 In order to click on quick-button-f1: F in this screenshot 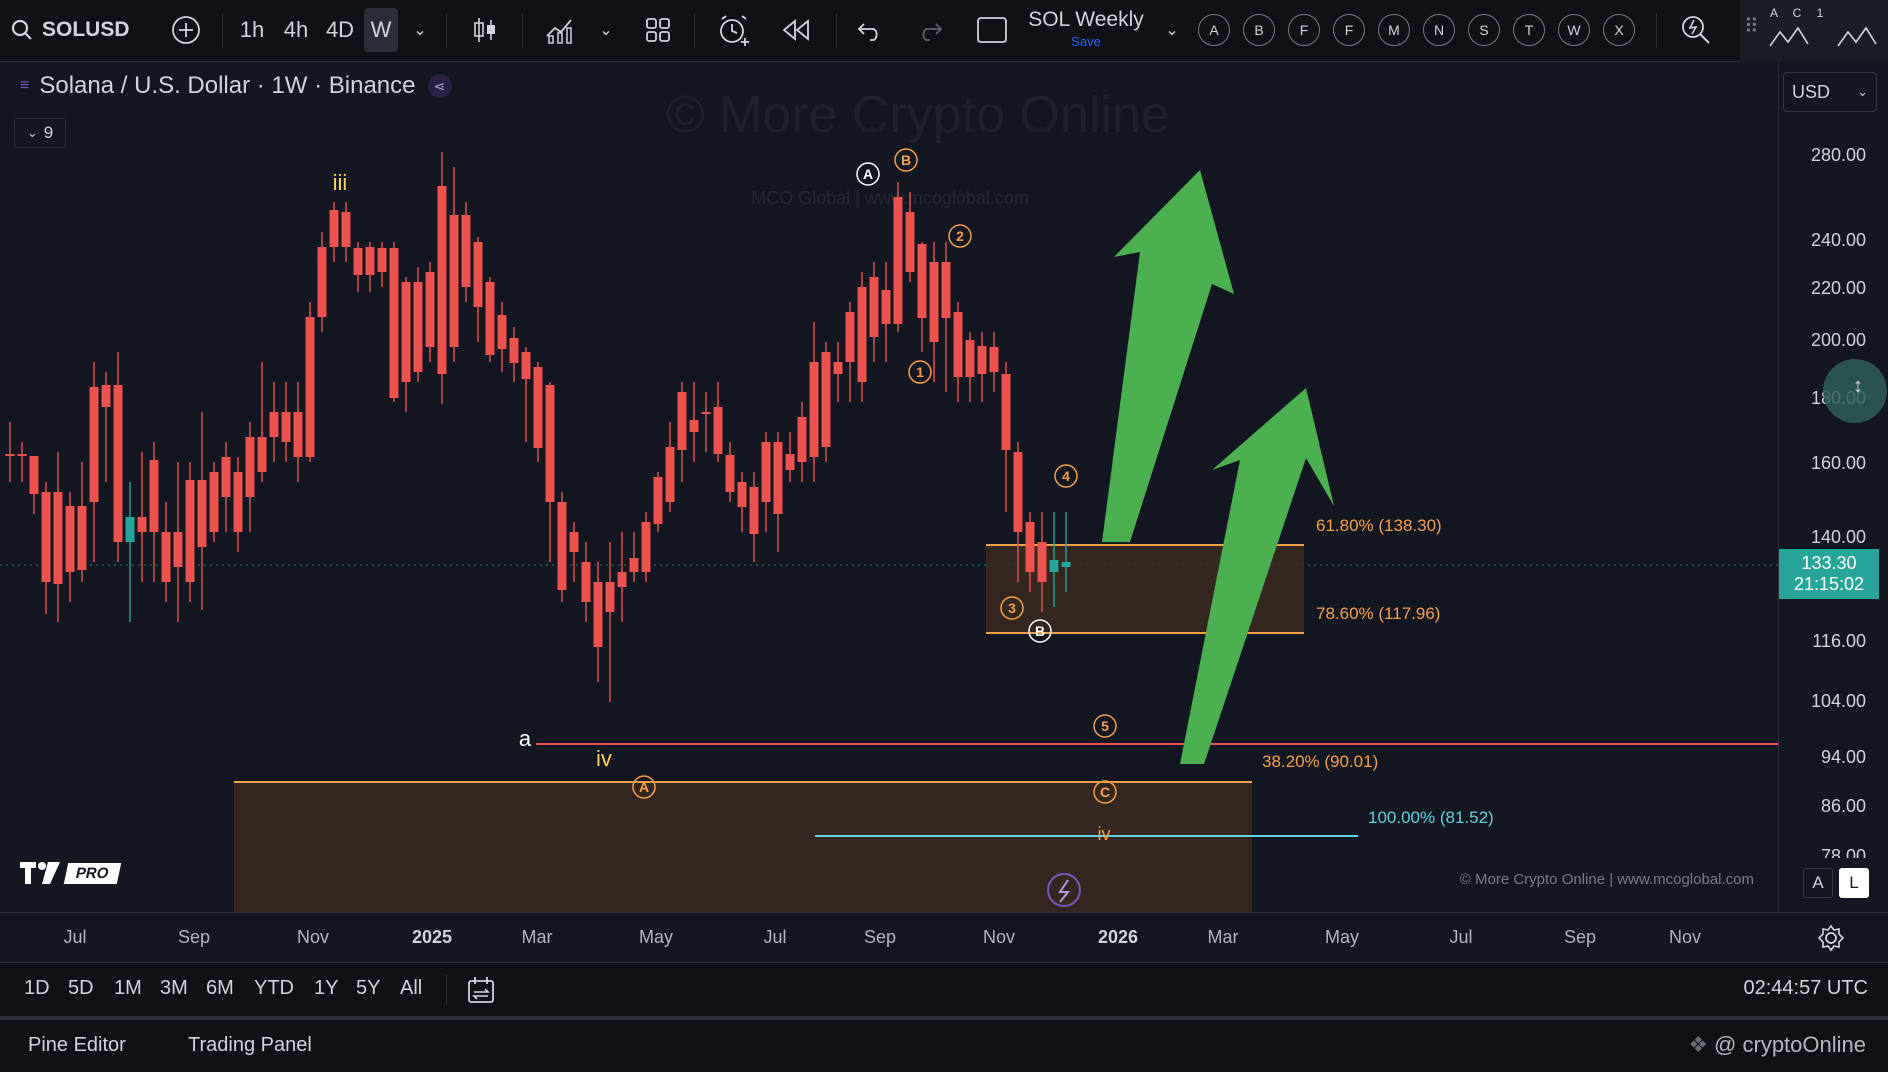, I will do `click(1304, 30)`.